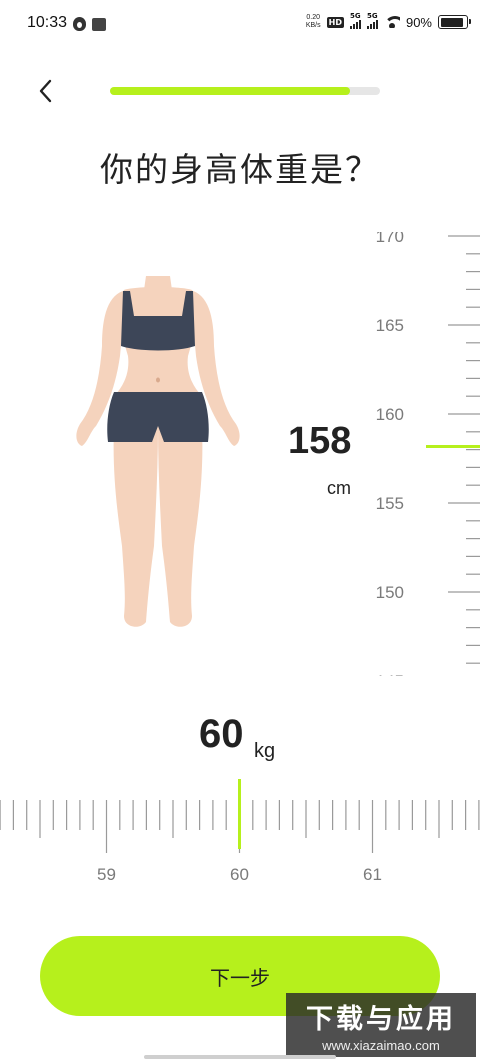  I want to click on back-button, so click(47, 91).